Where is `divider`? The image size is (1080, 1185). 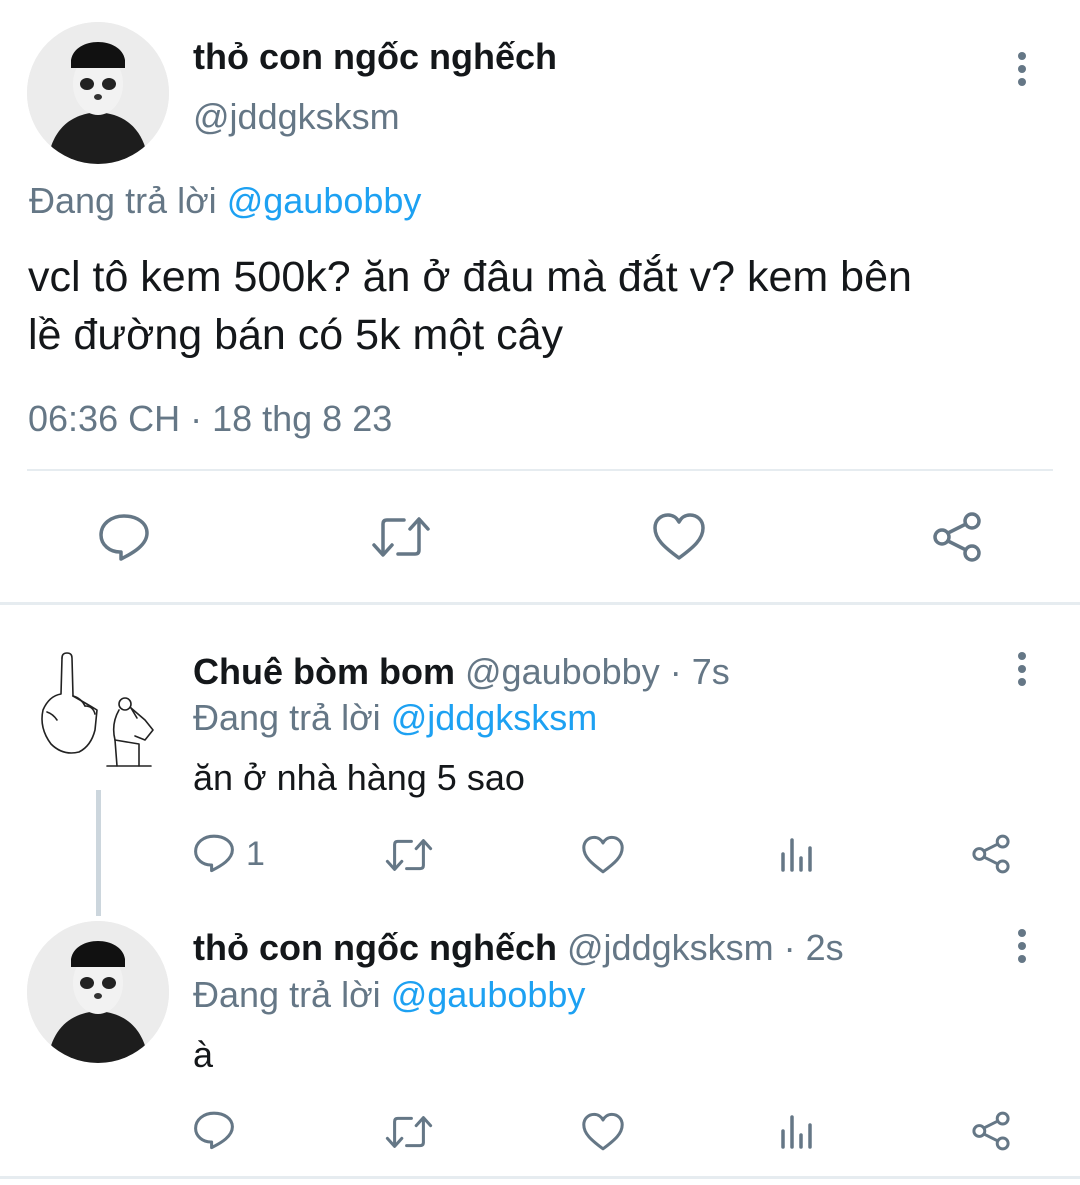 divider is located at coordinates (540, 470).